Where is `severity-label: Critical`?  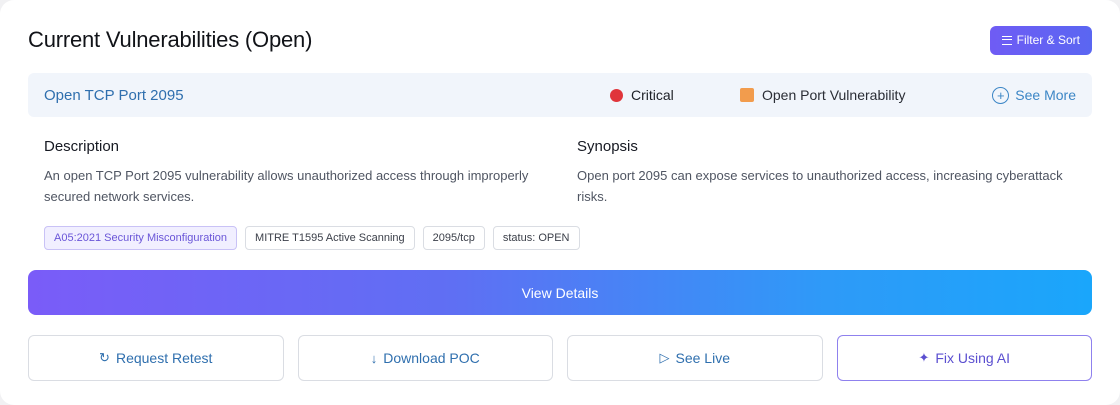 severity-label: Critical is located at coordinates (652, 95).